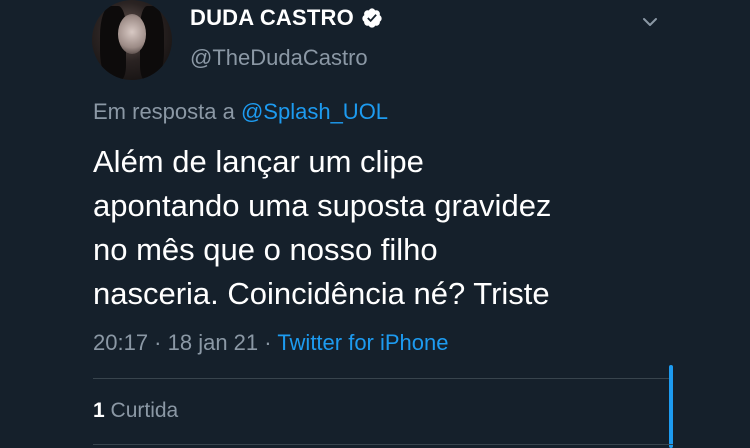 Image resolution: width=750 pixels, height=448 pixels. What do you see at coordinates (132, 34) in the screenshot?
I see `avatar-face` at bounding box center [132, 34].